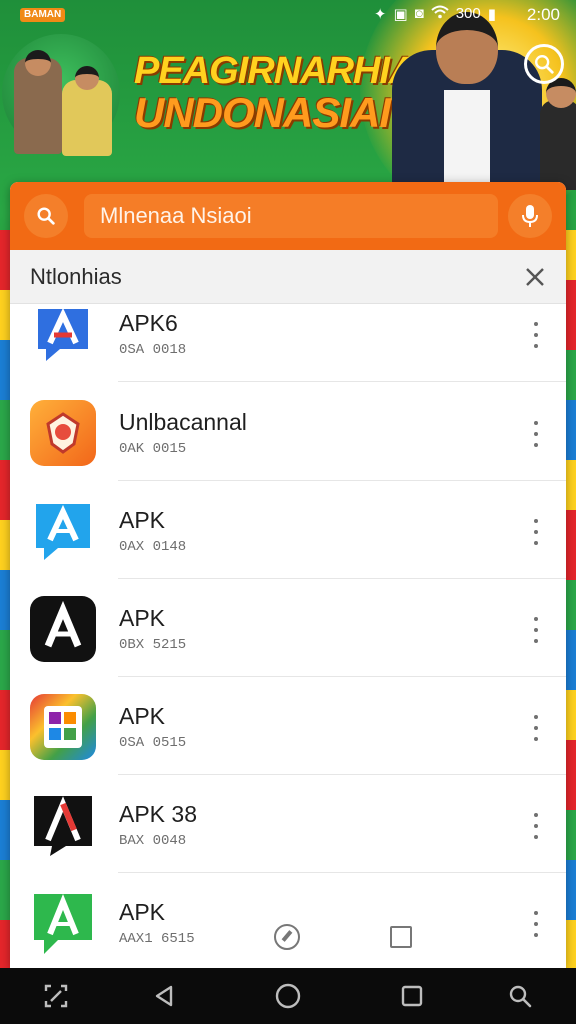 Image resolution: width=576 pixels, height=1024 pixels. I want to click on close-icon, so click(535, 277).